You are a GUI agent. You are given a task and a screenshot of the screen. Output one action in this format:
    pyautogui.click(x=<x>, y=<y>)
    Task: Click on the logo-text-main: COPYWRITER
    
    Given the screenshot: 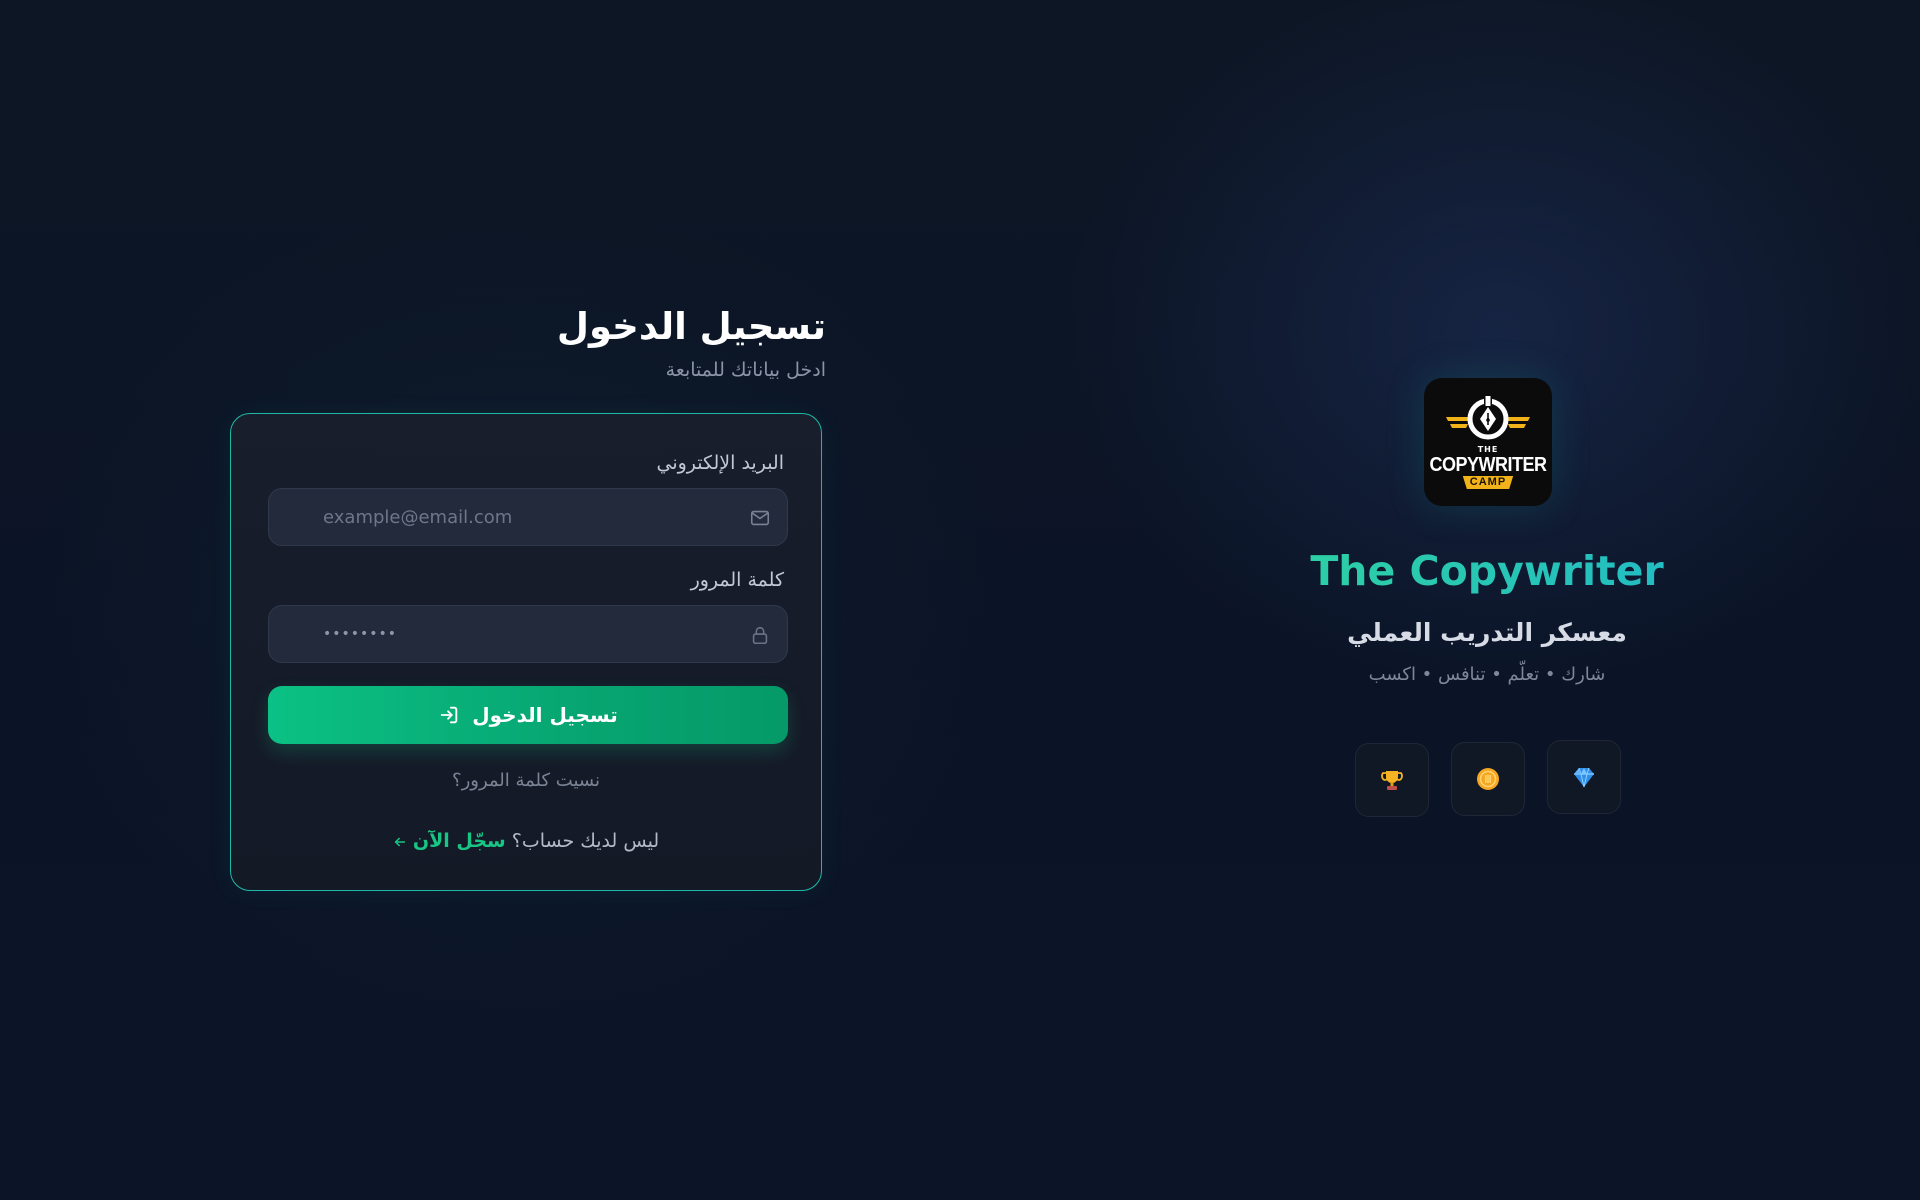 What is the action you would take?
    pyautogui.click(x=1488, y=464)
    